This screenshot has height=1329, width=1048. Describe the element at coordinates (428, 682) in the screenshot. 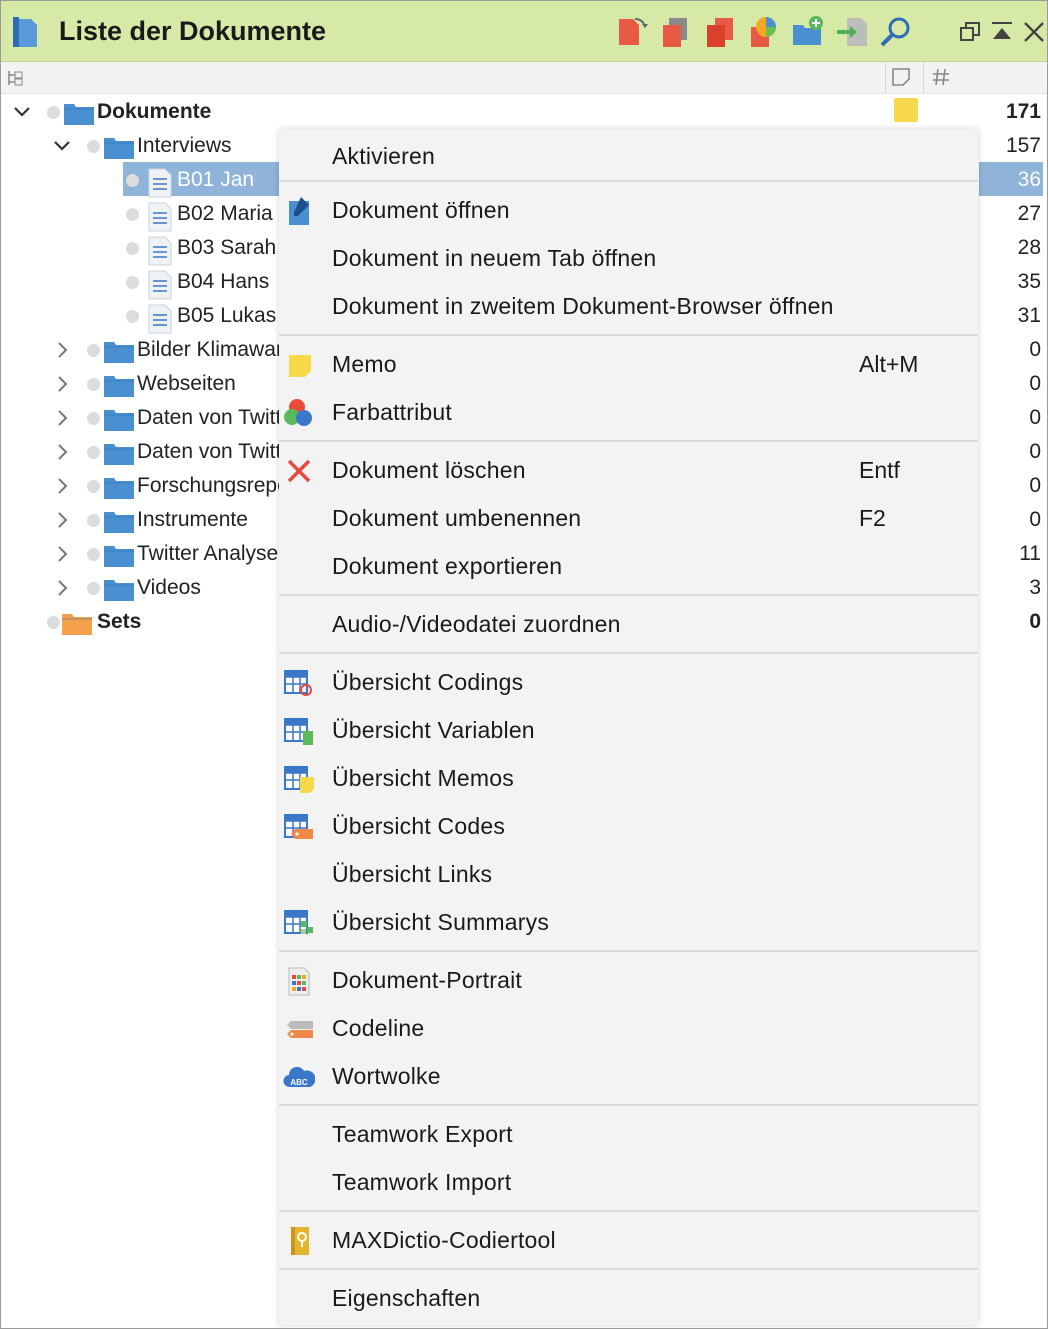

I see `menu-label: Übersicht Codings` at that location.